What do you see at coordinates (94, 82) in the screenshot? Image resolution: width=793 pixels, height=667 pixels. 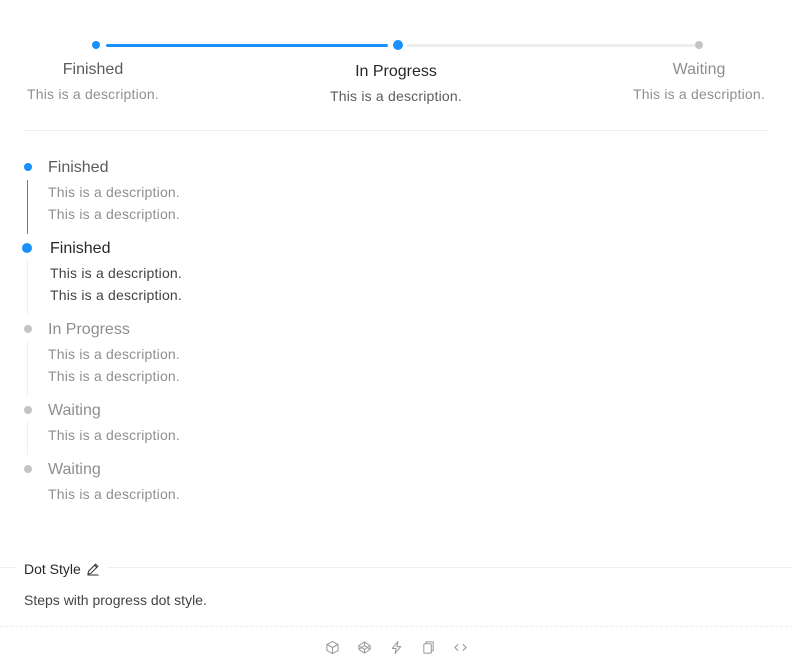 I see `step-item-finished: Finished This is a description.` at bounding box center [94, 82].